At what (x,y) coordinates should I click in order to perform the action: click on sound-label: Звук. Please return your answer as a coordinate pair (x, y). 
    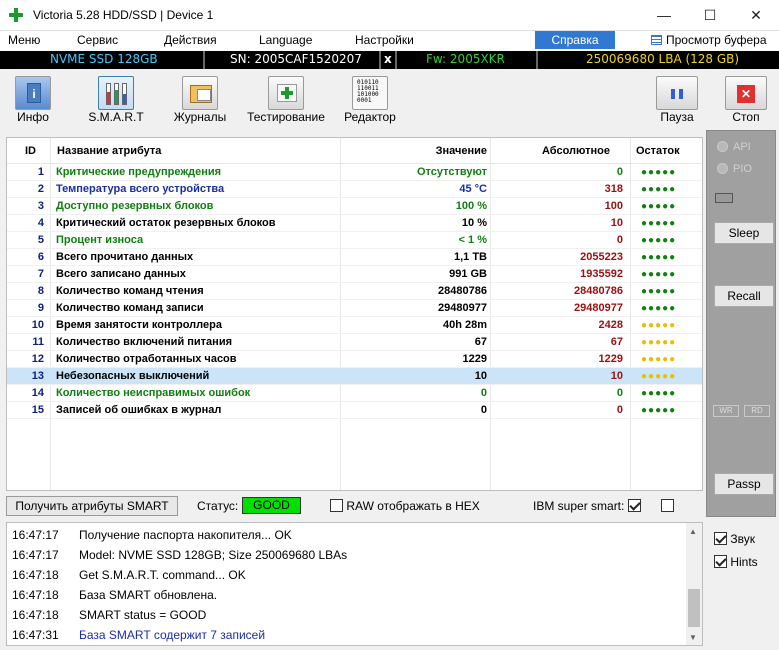
    Looking at the image, I should click on (742, 539).